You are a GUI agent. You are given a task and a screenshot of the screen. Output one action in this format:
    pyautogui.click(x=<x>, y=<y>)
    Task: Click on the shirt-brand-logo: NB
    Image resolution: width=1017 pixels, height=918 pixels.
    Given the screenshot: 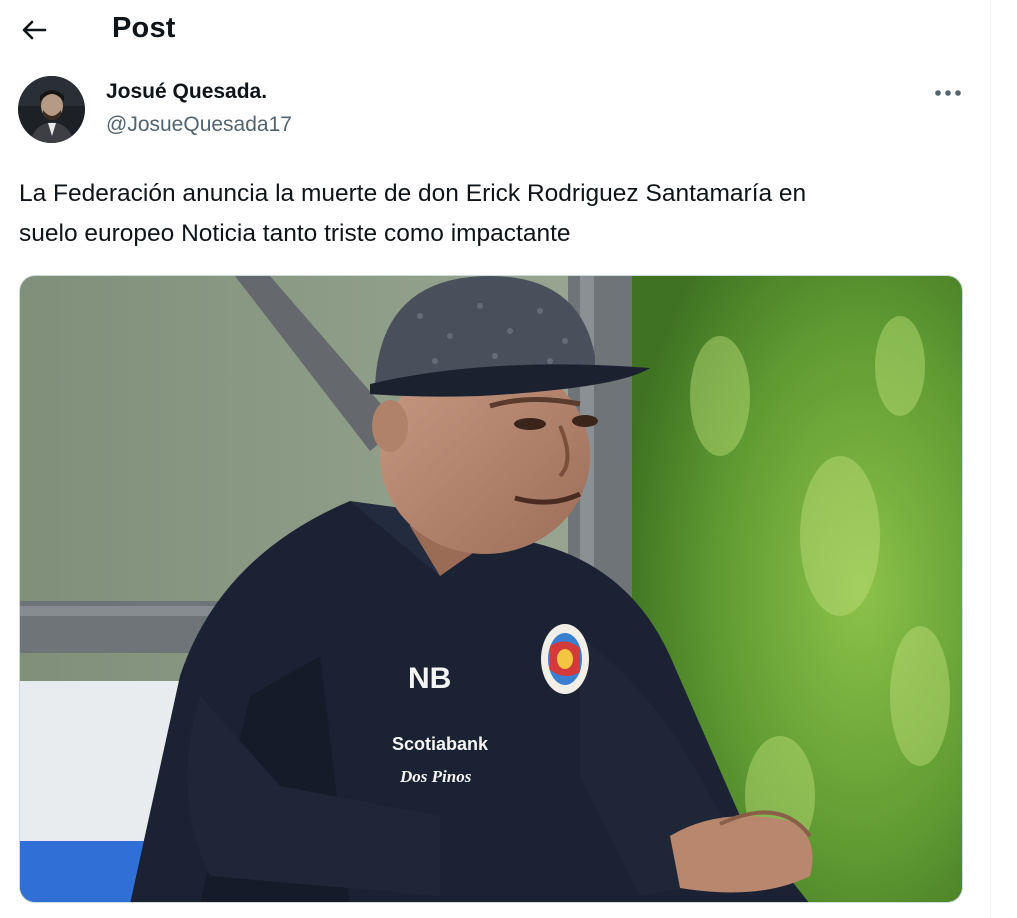 What is the action you would take?
    pyautogui.click(x=429, y=678)
    